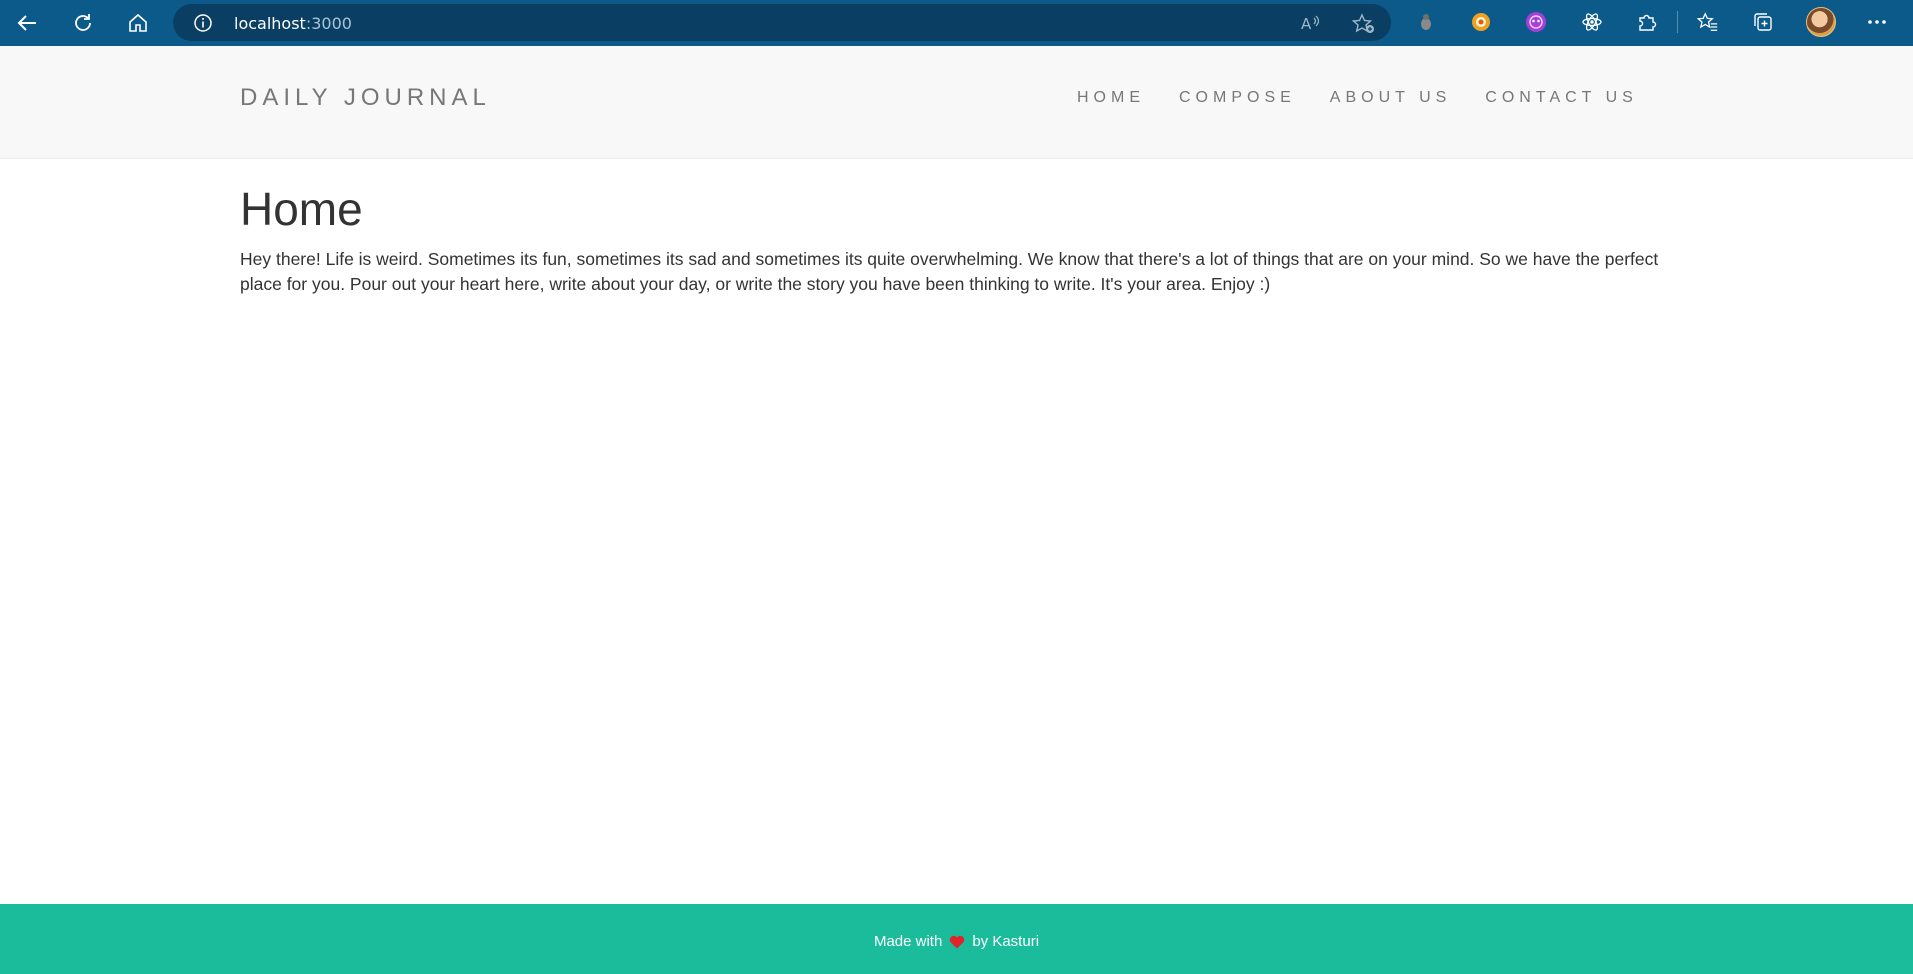 The height and width of the screenshot is (974, 1913). What do you see at coordinates (1592, 22) in the screenshot?
I see `react-devtools-icon` at bounding box center [1592, 22].